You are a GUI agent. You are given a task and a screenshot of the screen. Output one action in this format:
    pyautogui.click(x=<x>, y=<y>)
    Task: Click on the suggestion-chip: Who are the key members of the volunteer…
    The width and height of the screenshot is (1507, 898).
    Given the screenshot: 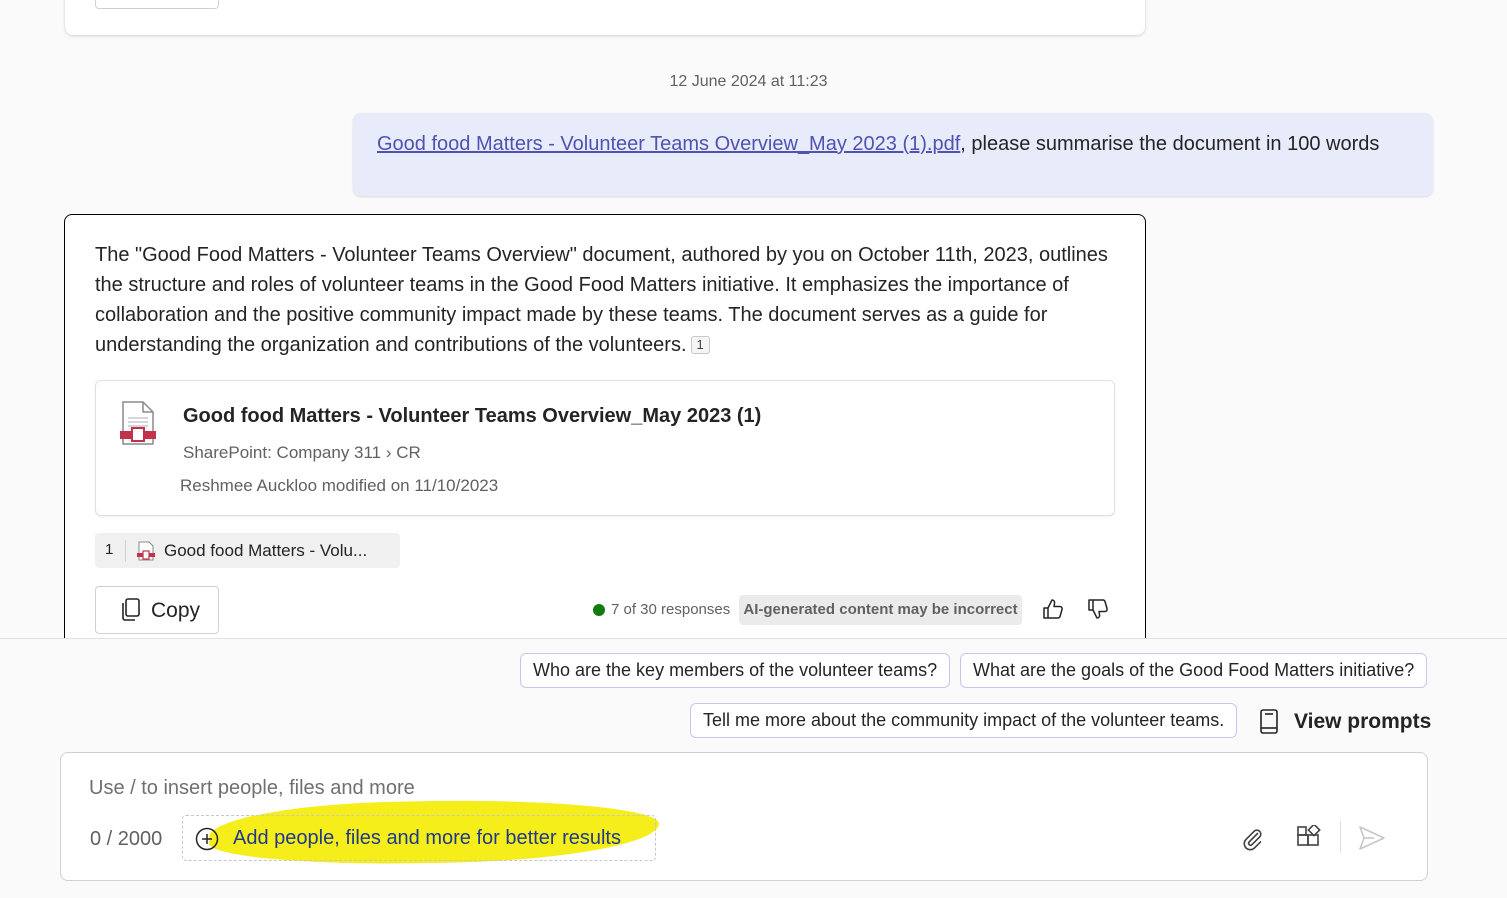 What is the action you would take?
    pyautogui.click(x=735, y=670)
    